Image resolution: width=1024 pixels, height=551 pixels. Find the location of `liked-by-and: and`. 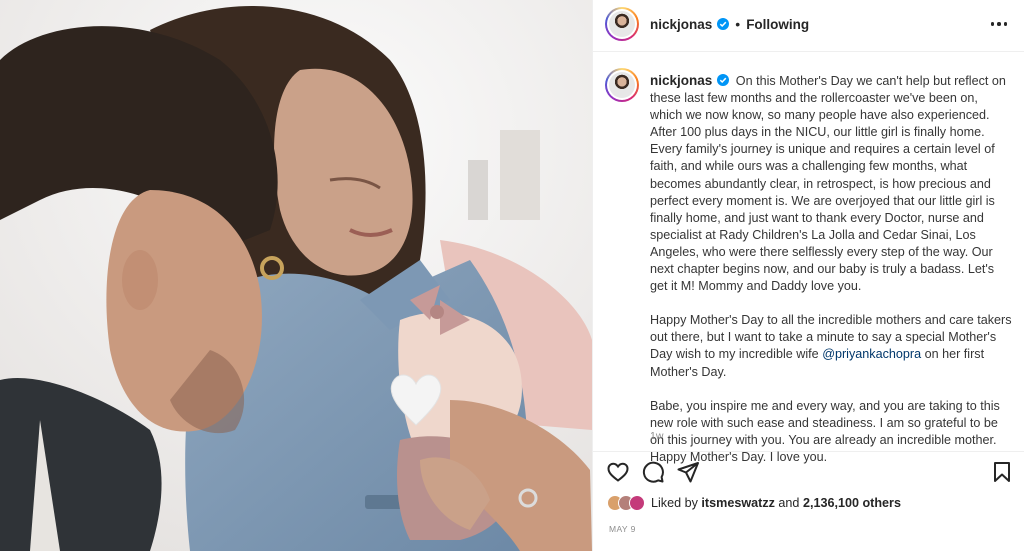

liked-by-and: and is located at coordinates (789, 503).